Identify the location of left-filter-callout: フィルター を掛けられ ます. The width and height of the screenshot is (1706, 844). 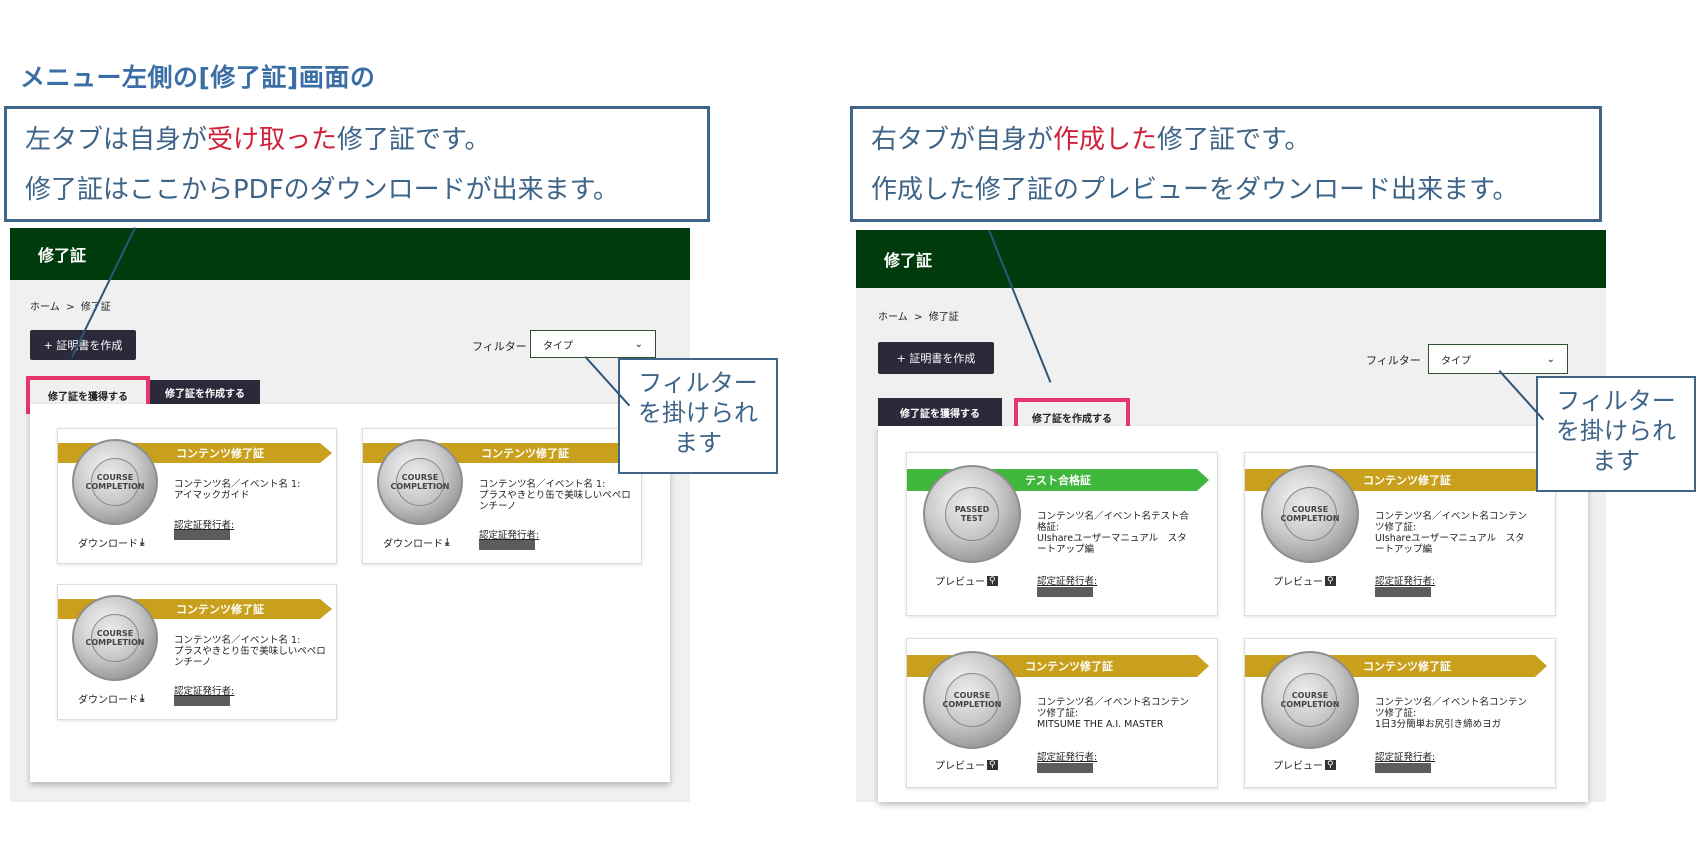
(698, 416).